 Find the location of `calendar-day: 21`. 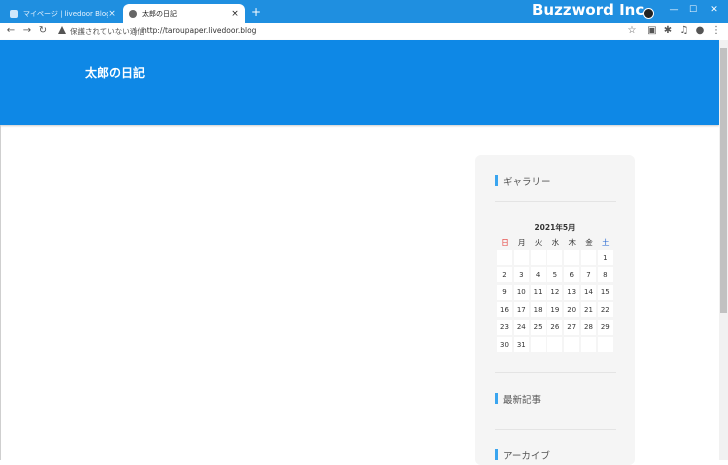

calendar-day: 21 is located at coordinates (588, 310).